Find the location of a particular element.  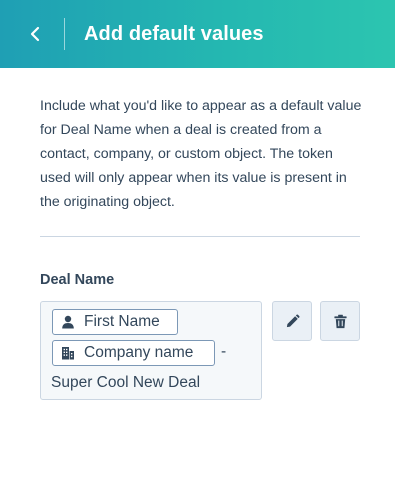

deal-name-label: Deal Name is located at coordinates (77, 280).